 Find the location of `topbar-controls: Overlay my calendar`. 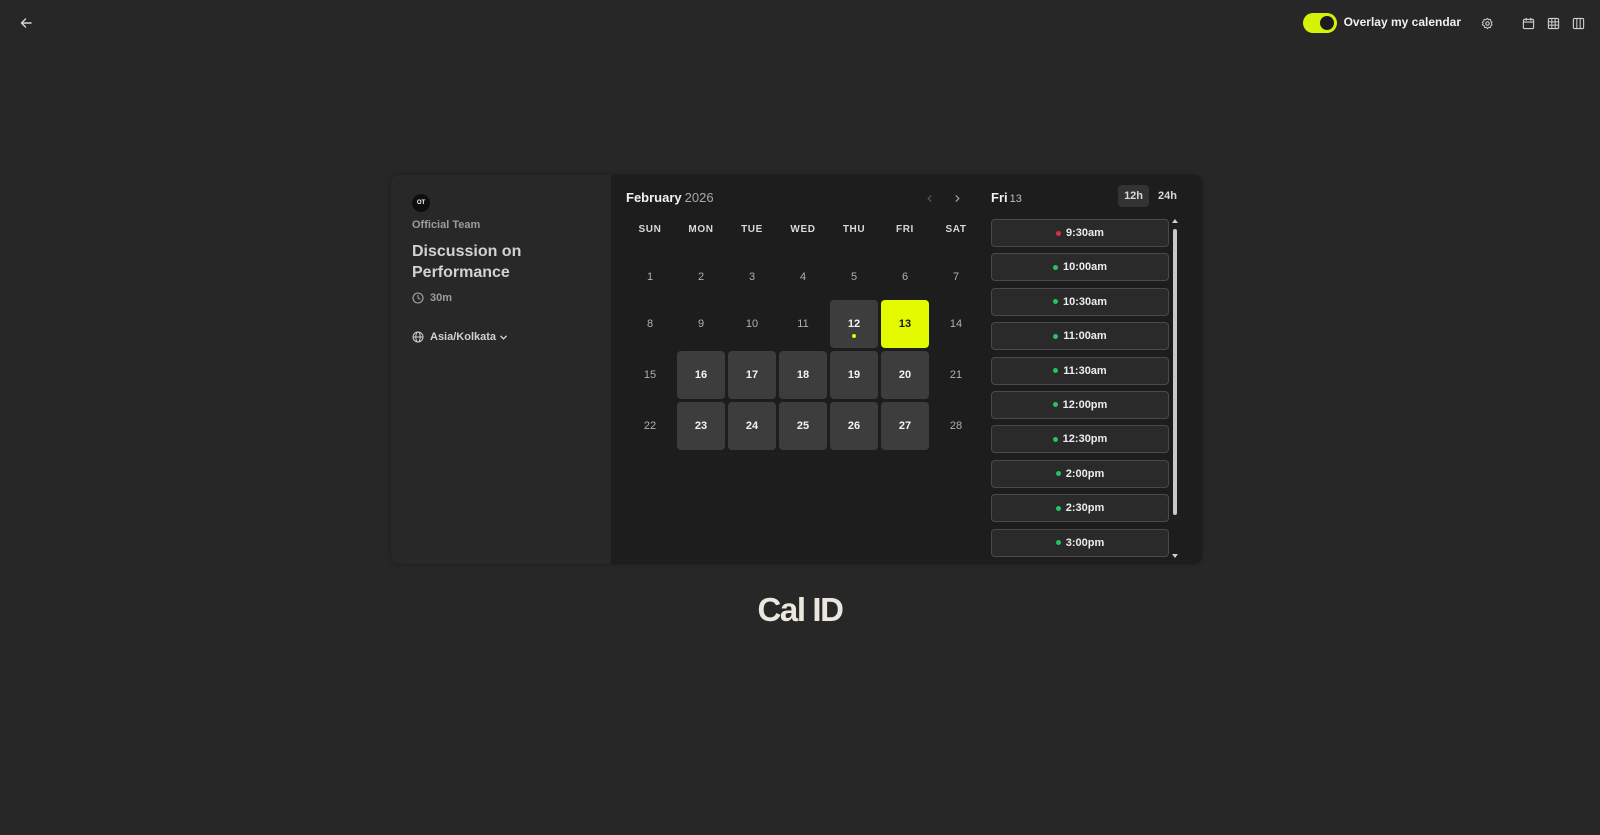

topbar-controls: Overlay my calendar is located at coordinates (1444, 23).